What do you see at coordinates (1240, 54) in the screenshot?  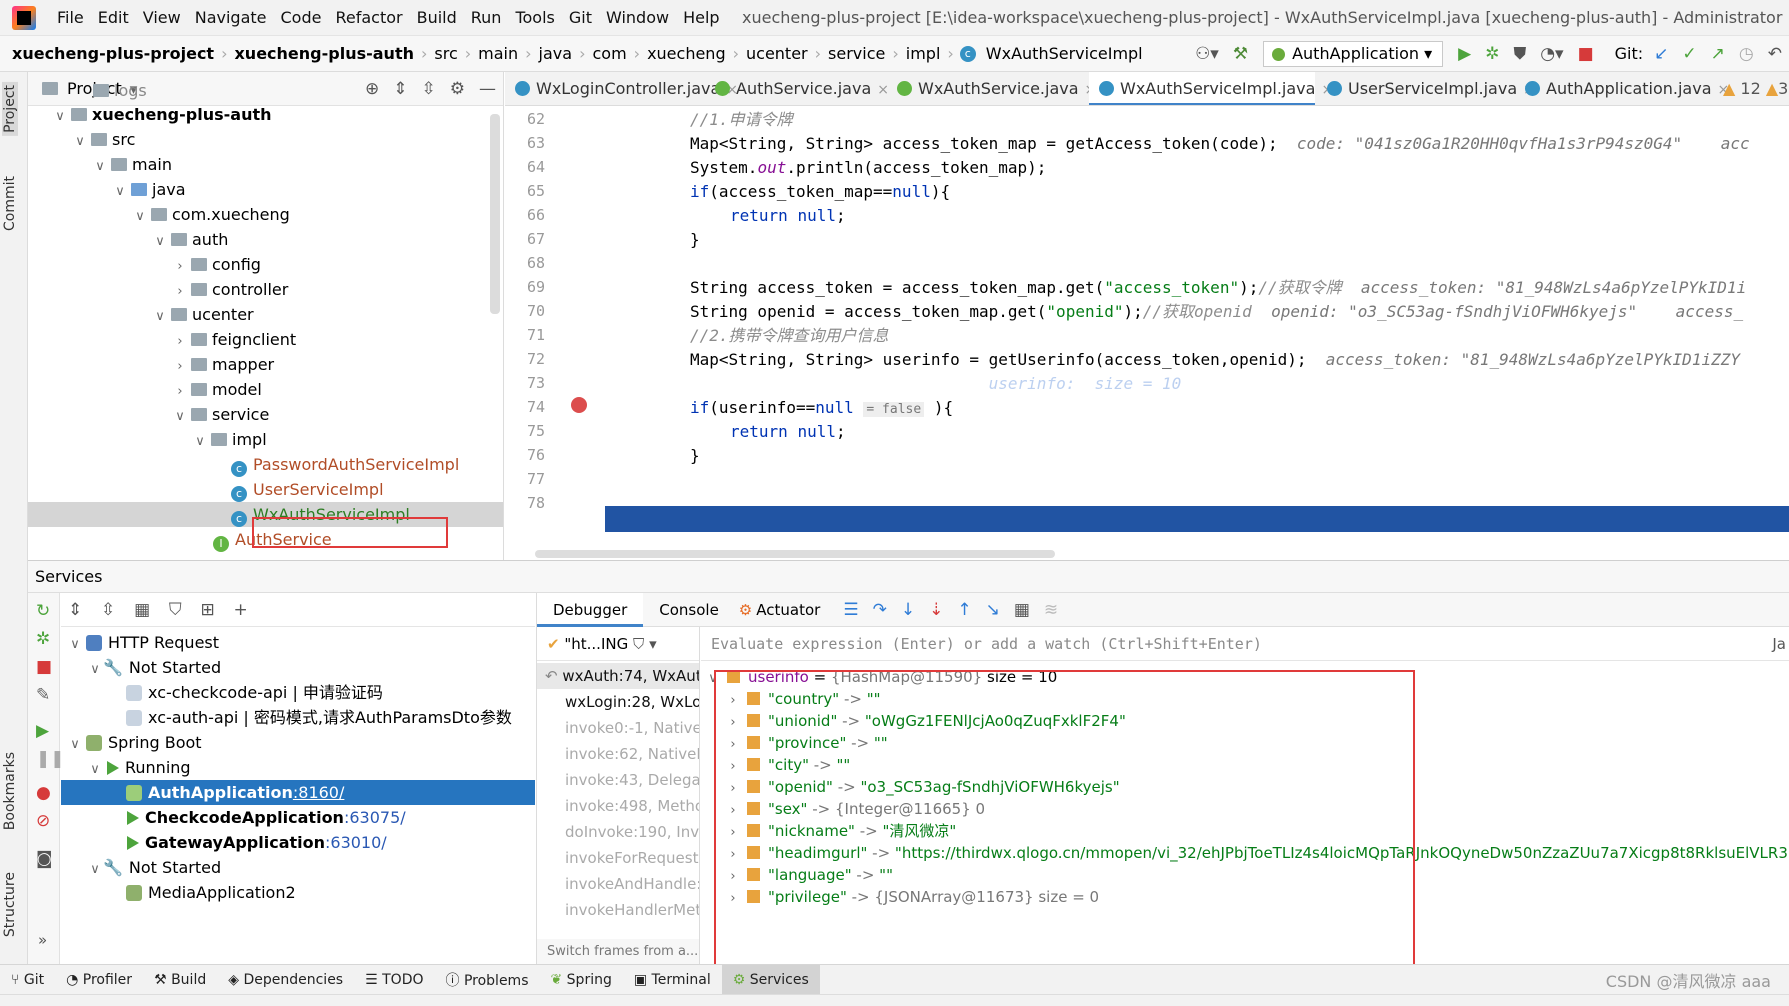 I see `hammer-icon: ⚒` at bounding box center [1240, 54].